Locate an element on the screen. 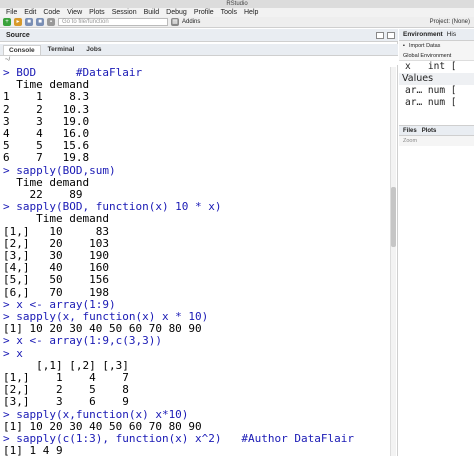 Image resolution: width=474 pixels, height=456 pixels. console-tab-bar: Console Terminal Jobs is located at coordinates (199, 50).